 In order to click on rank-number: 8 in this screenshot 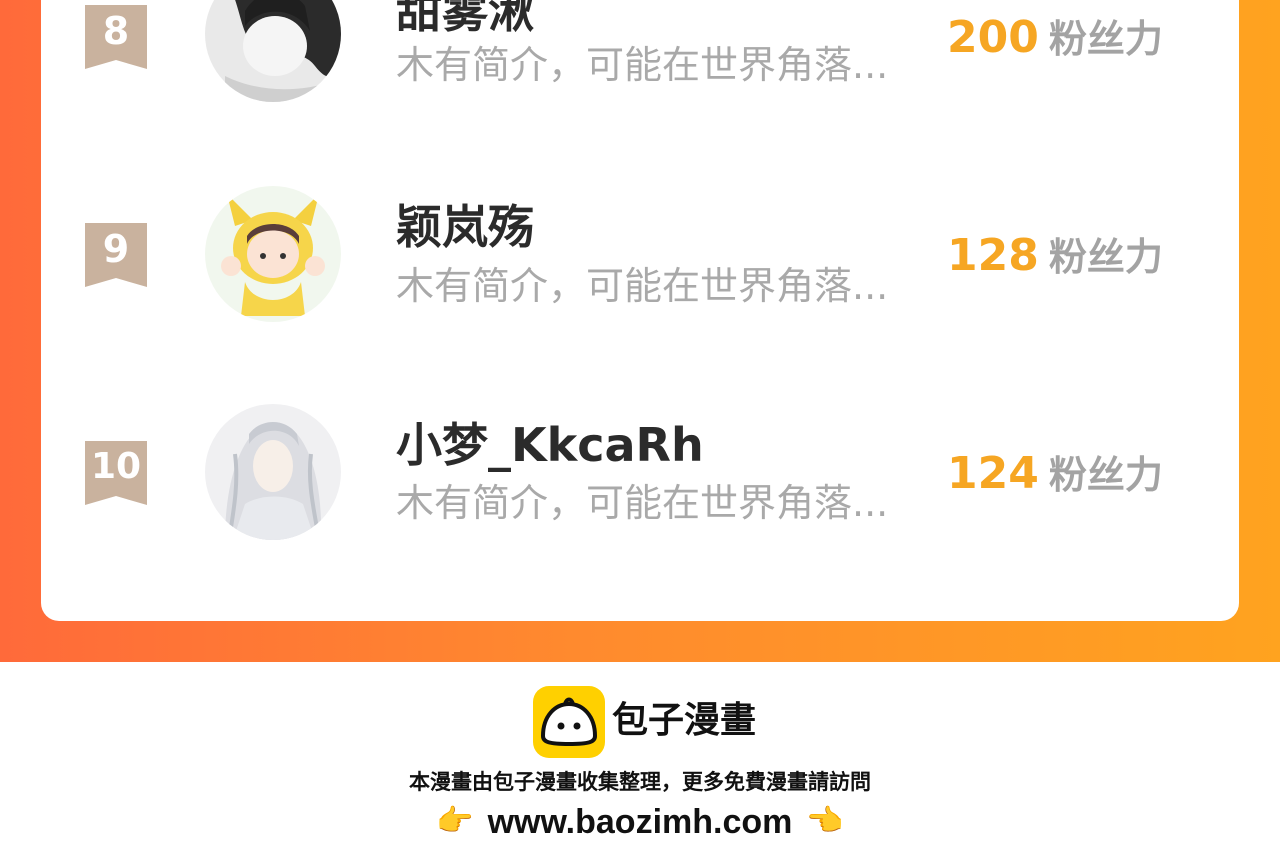, I will do `click(116, 31)`.